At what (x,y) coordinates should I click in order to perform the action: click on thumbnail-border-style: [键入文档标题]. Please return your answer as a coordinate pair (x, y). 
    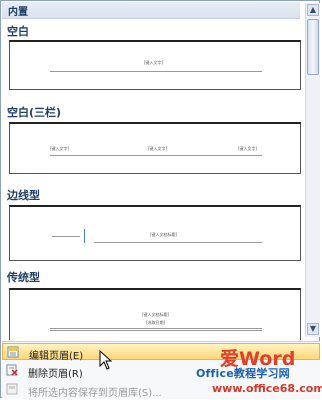
    Looking at the image, I should click on (155, 233).